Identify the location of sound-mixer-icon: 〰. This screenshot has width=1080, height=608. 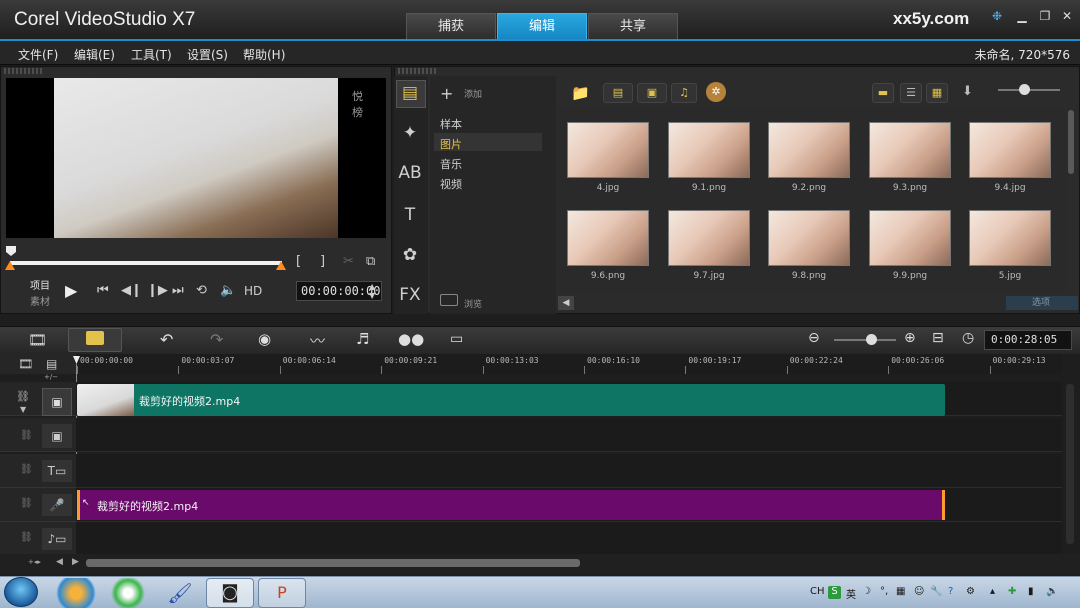
(317, 340).